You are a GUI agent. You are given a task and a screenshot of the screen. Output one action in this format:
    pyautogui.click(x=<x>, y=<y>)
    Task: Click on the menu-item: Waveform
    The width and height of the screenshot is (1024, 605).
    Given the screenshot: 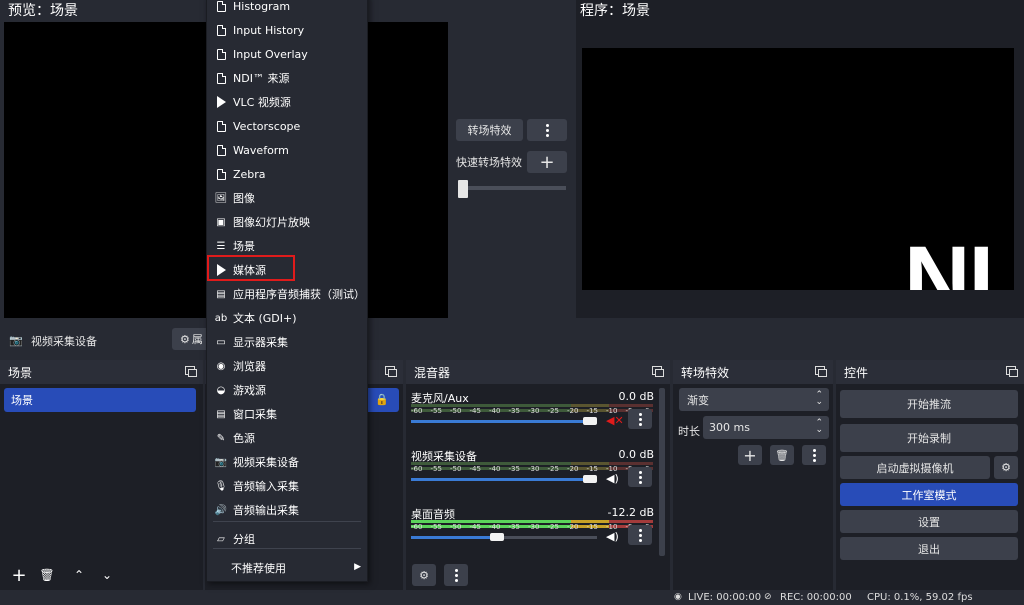 What is the action you would take?
    pyautogui.click(x=252, y=150)
    